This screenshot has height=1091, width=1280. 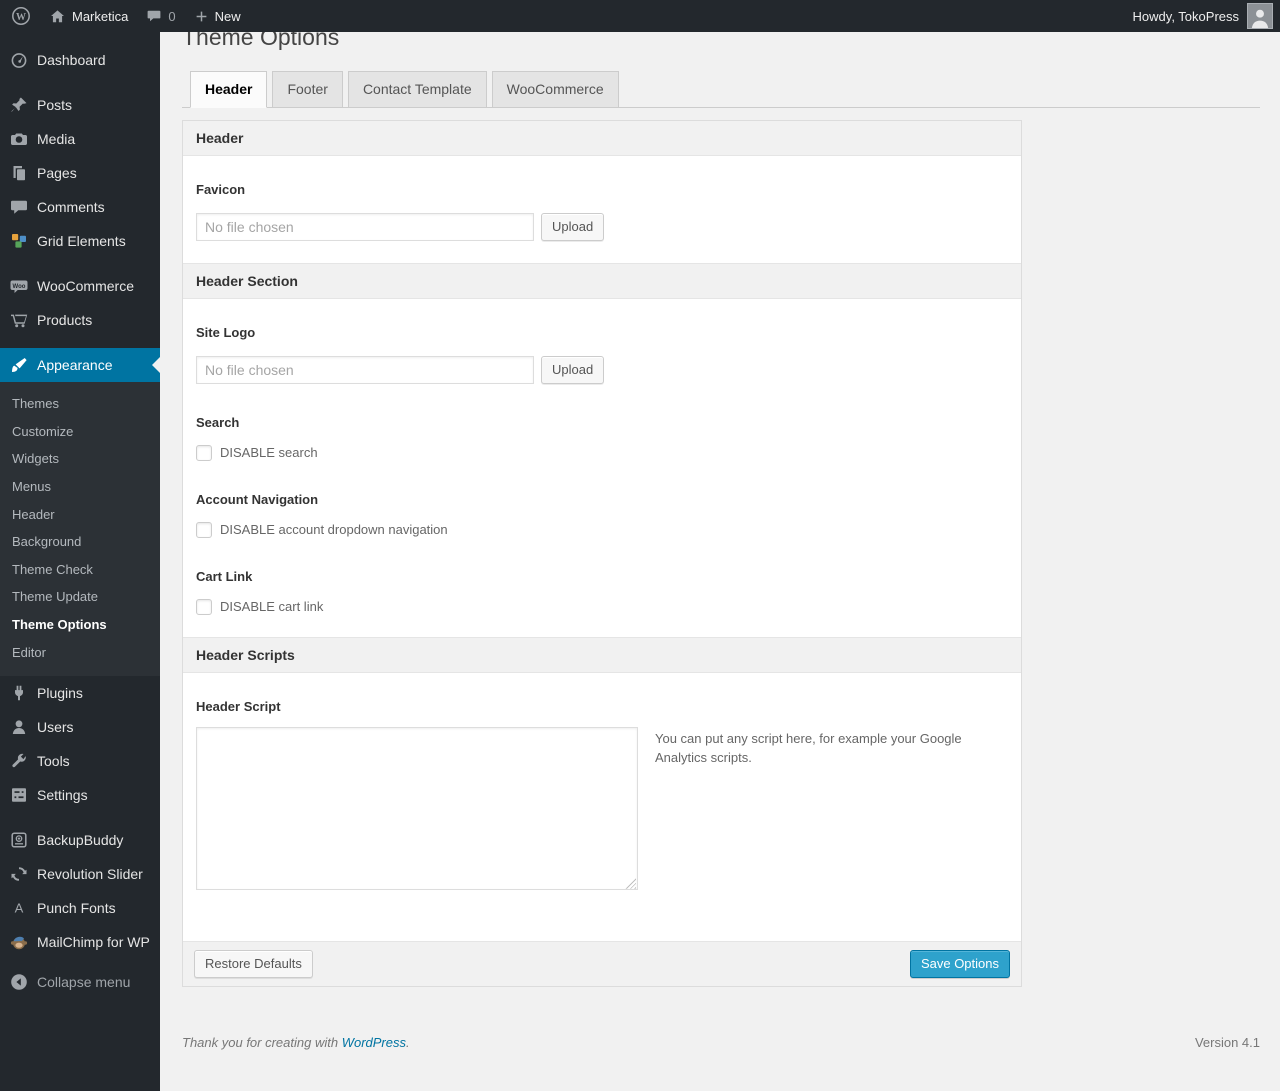 I want to click on sidebar-item-label: BackupBuddy, so click(x=80, y=840).